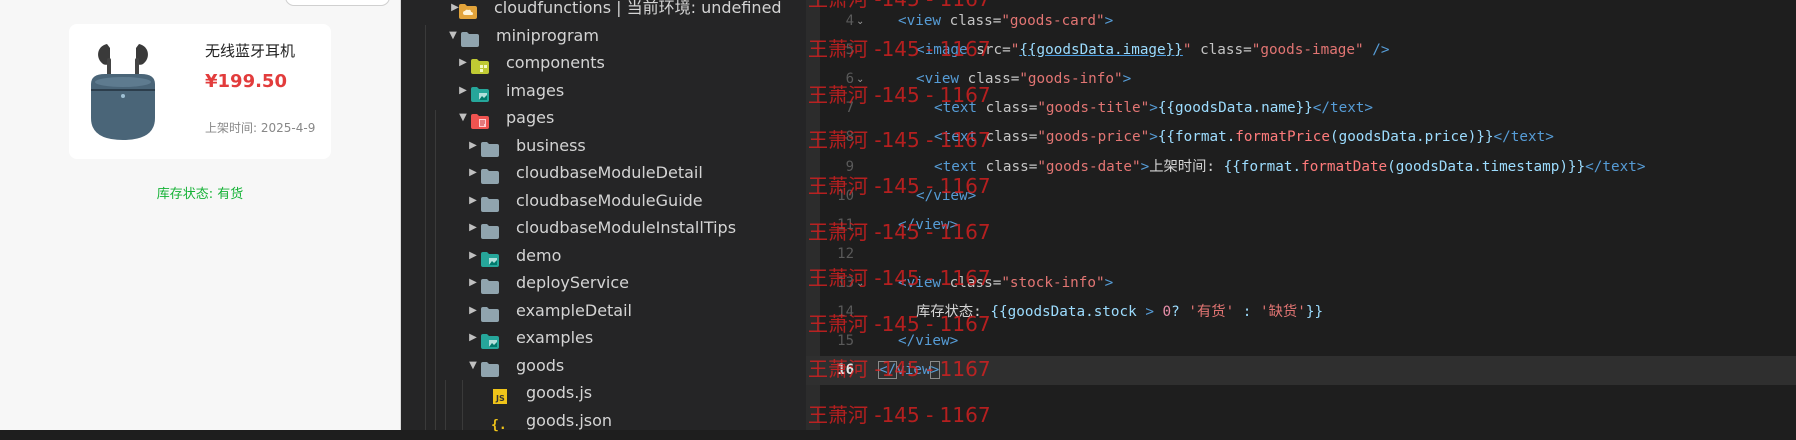 The image size is (1796, 440). What do you see at coordinates (1314, 312) in the screenshot?
I see `code-token: }}` at bounding box center [1314, 312].